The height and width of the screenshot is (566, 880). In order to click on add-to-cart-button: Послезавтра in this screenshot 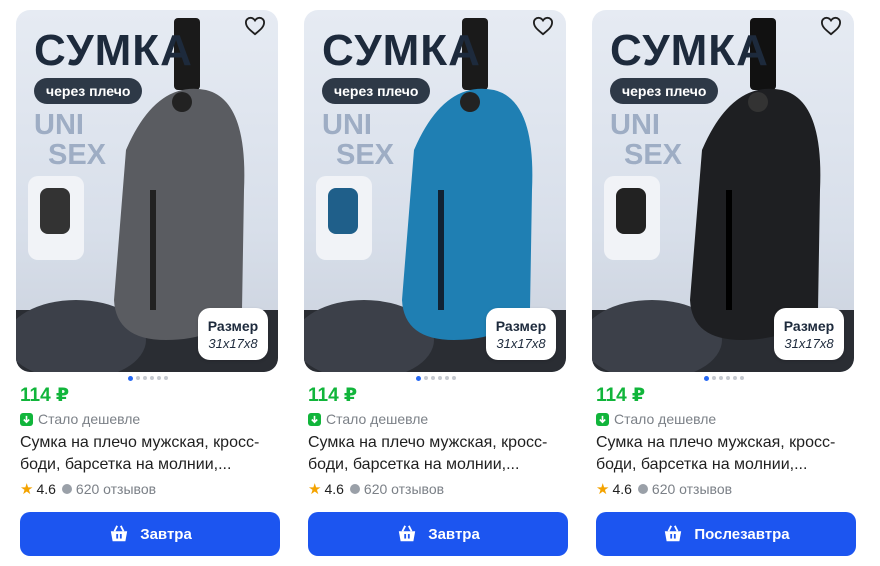, I will do `click(726, 534)`.